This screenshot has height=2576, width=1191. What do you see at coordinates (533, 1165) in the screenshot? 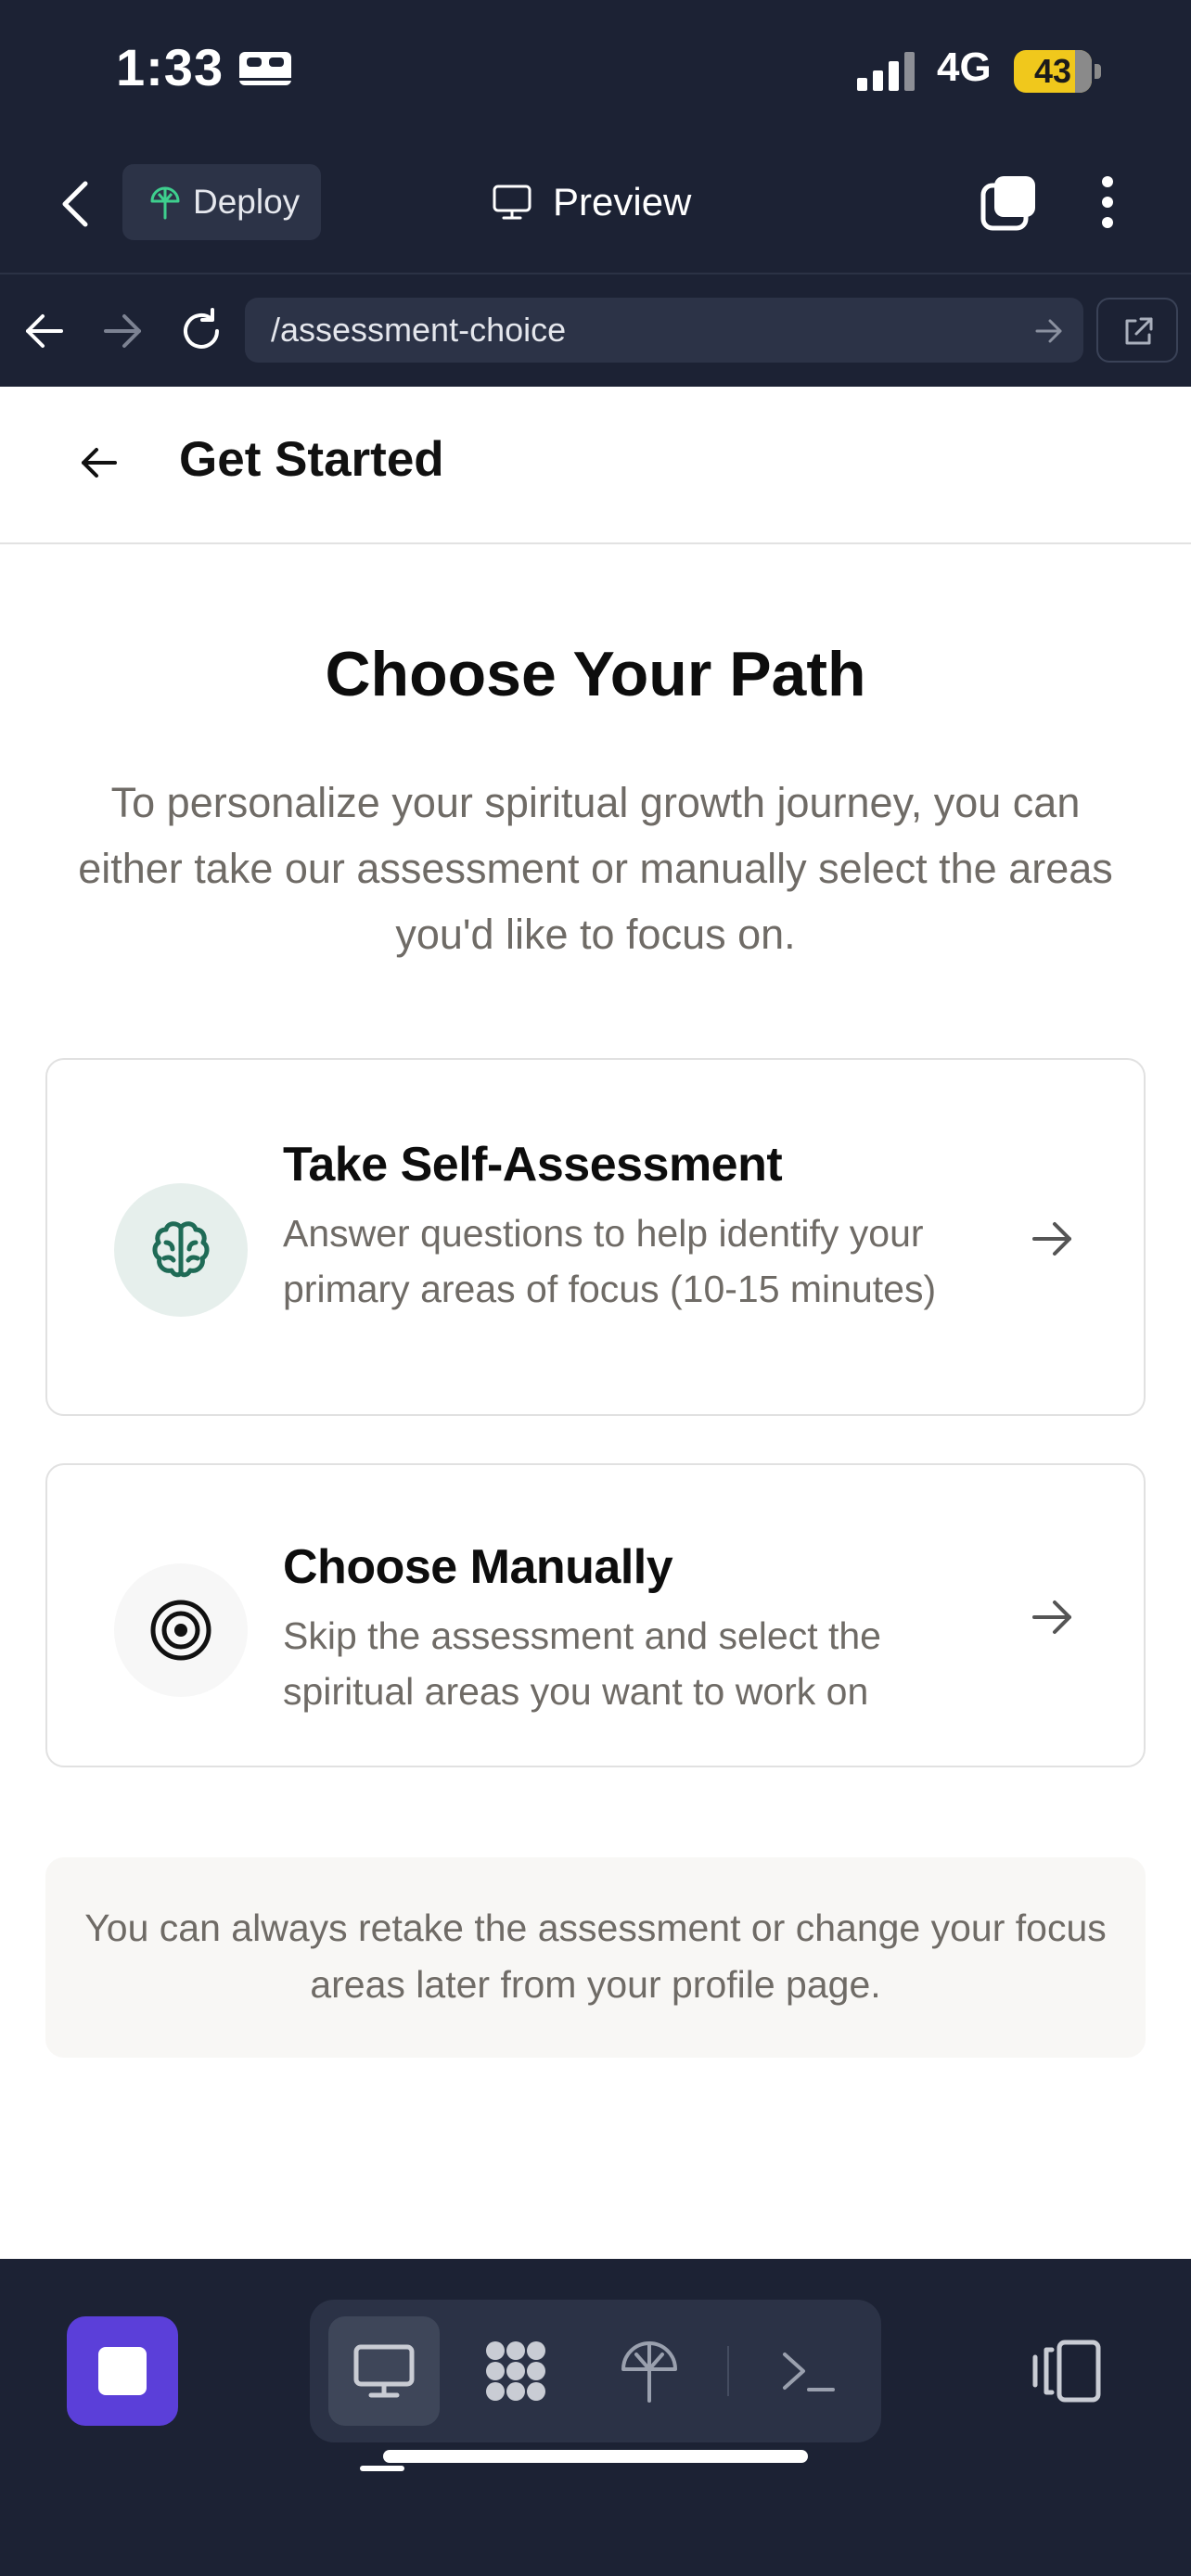
I see `card-title: Take Self-Assessment` at bounding box center [533, 1165].